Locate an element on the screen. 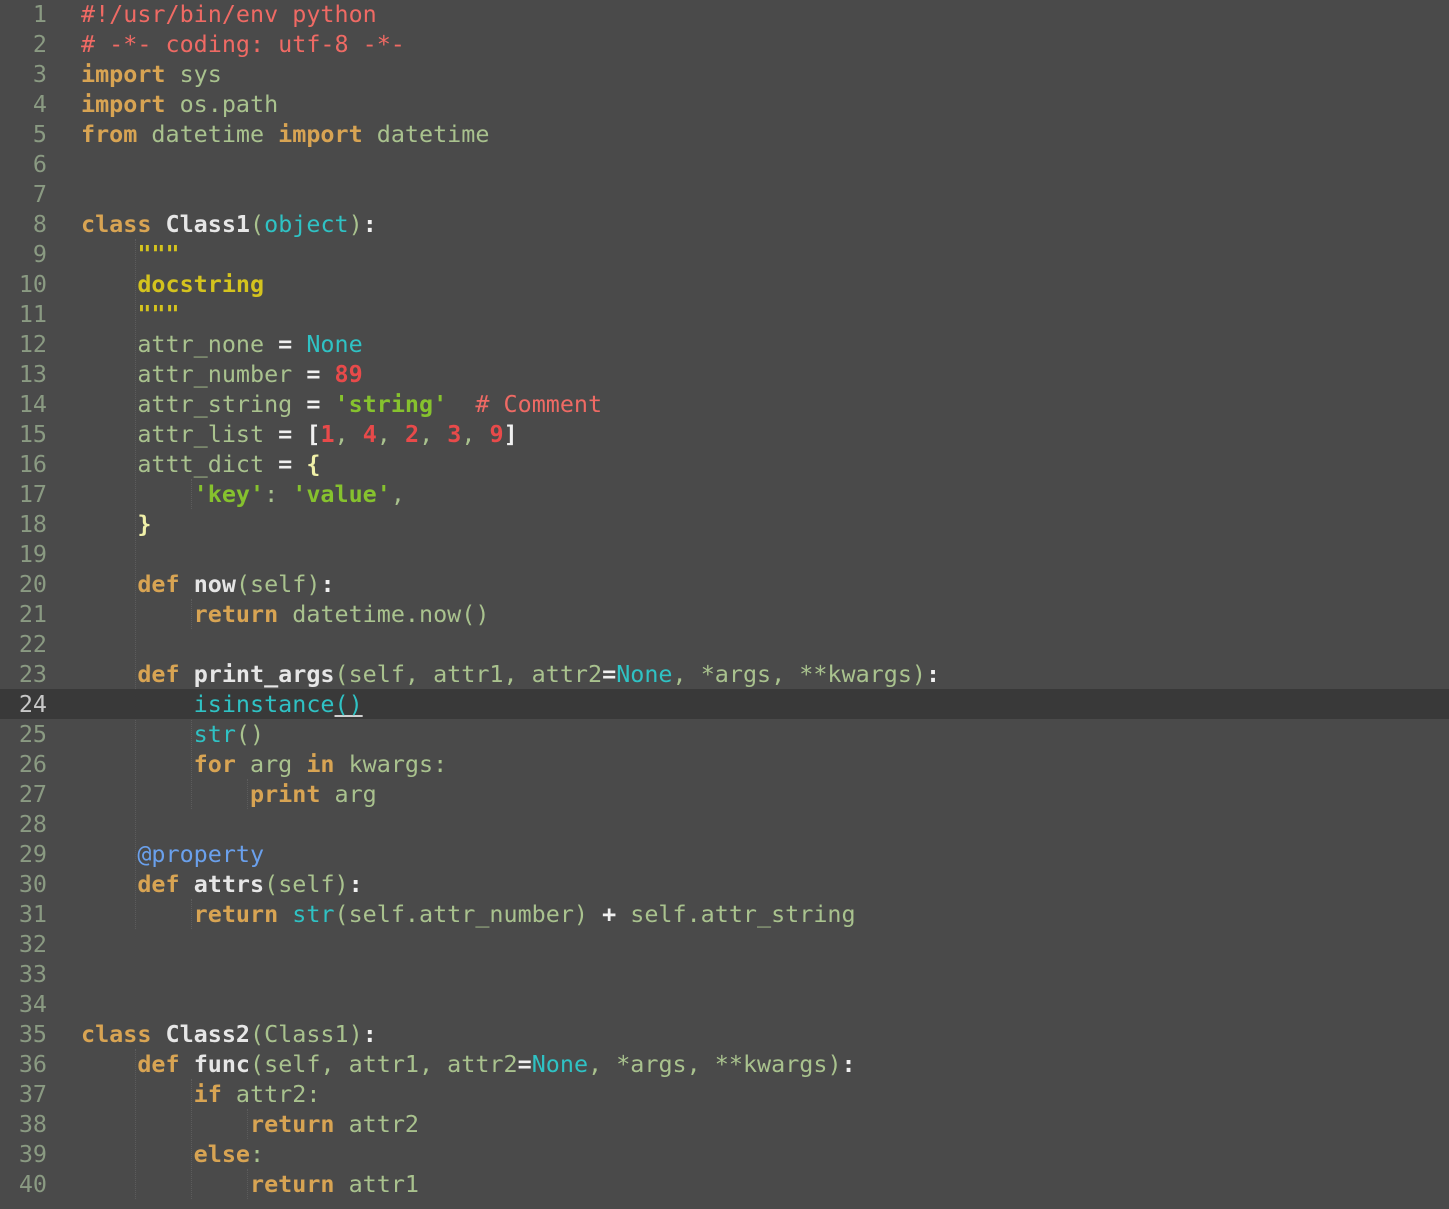  code-line: 12 attr_none = None is located at coordinates (724, 344).